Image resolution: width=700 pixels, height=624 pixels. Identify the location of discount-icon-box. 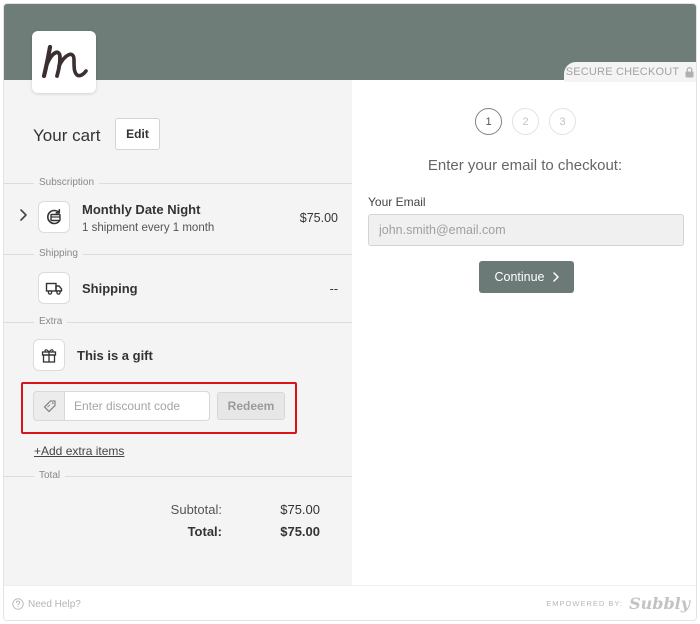
(48, 406).